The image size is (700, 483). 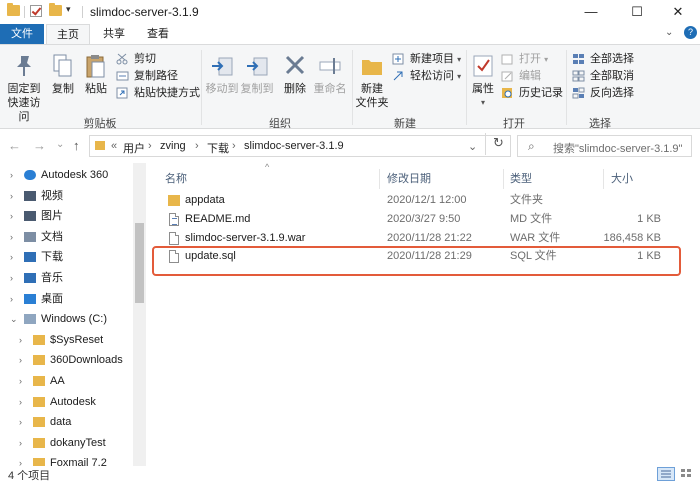 I want to click on maximize-button: ☐, so click(x=637, y=12).